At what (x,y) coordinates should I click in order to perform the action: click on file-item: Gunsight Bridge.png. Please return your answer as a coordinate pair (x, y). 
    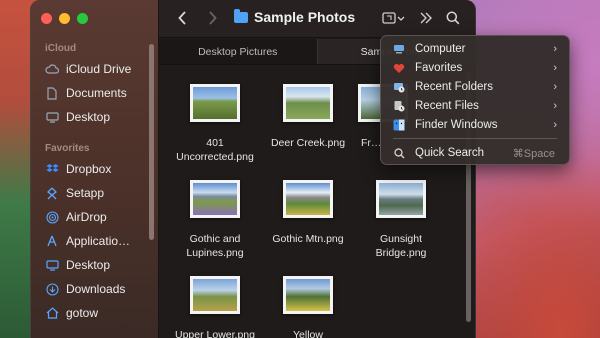
    Looking at the image, I should click on (401, 220).